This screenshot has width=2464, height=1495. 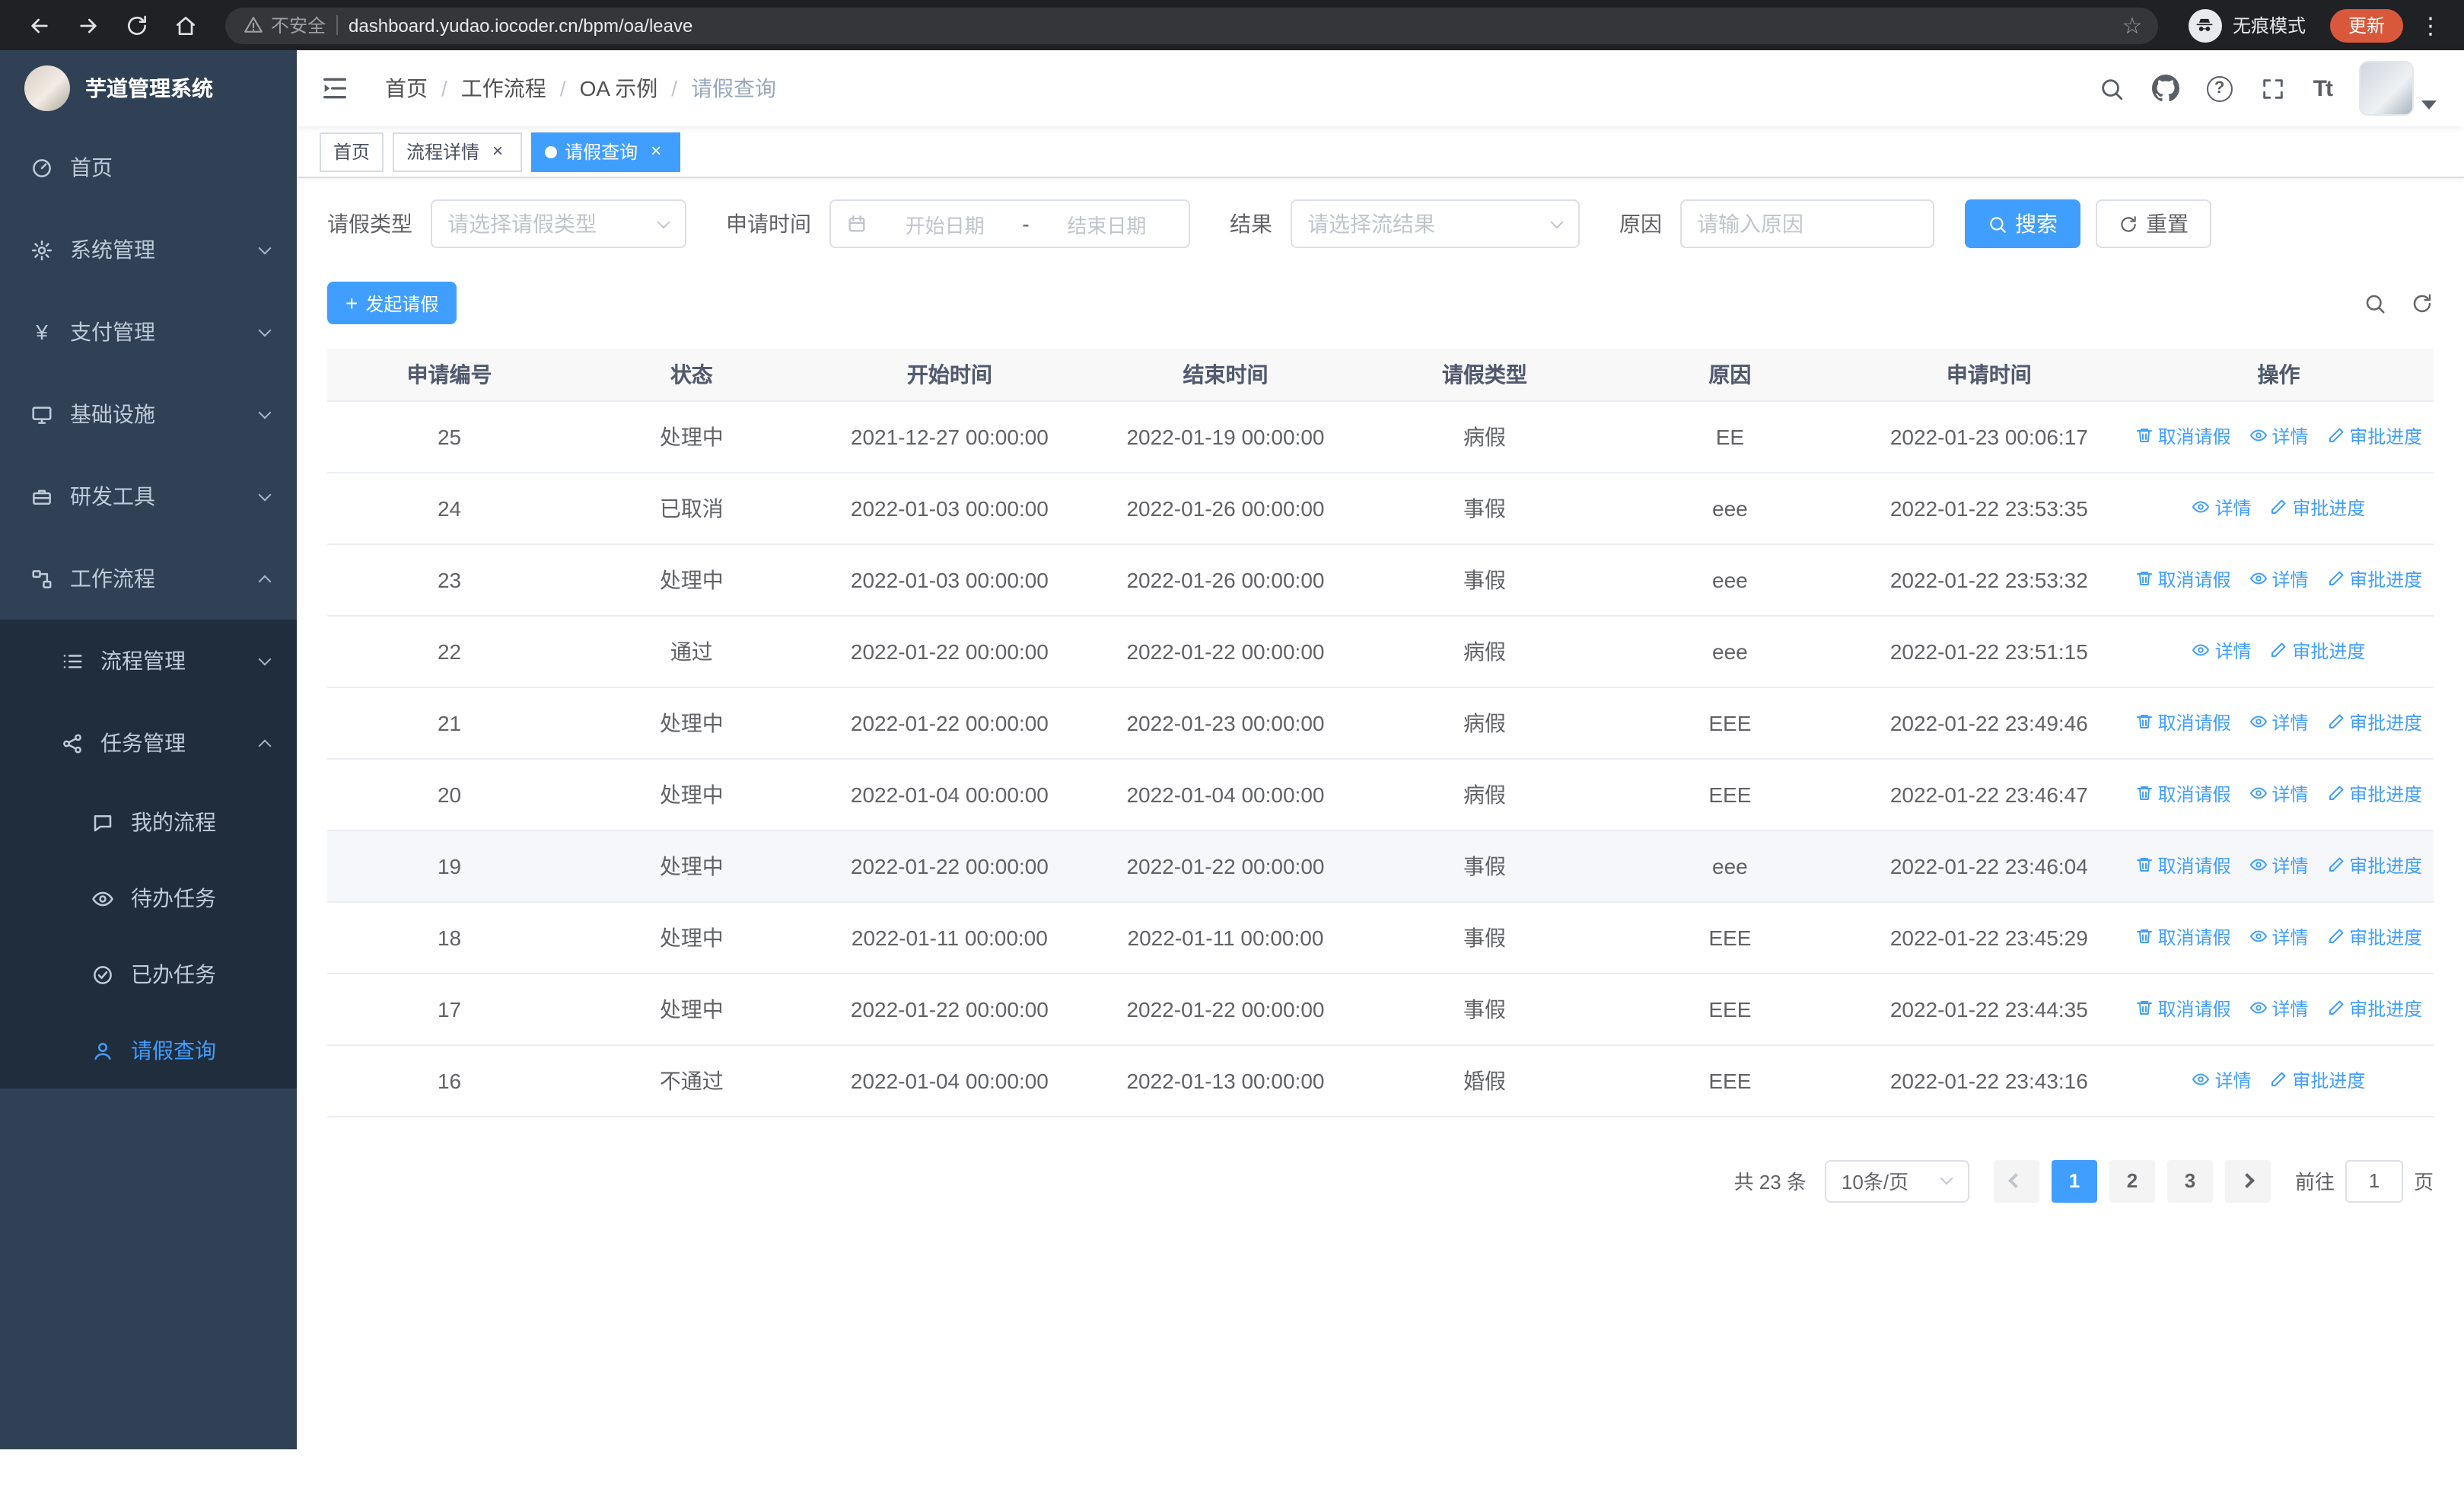 I want to click on browser-forward-button, so click(x=88, y=25).